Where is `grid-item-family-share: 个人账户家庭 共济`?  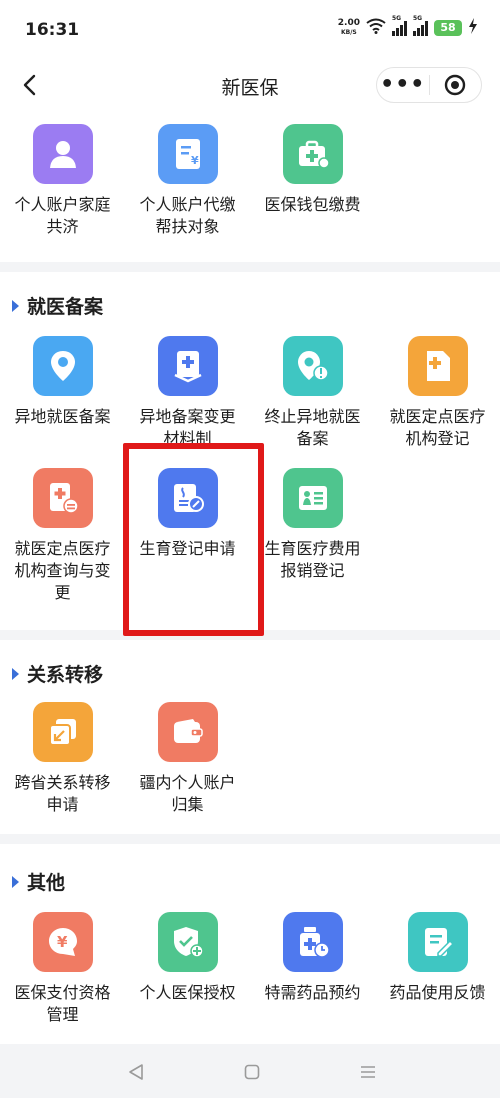
grid-item-family-share: 个人账户家庭 共济 is located at coordinates (62, 181).